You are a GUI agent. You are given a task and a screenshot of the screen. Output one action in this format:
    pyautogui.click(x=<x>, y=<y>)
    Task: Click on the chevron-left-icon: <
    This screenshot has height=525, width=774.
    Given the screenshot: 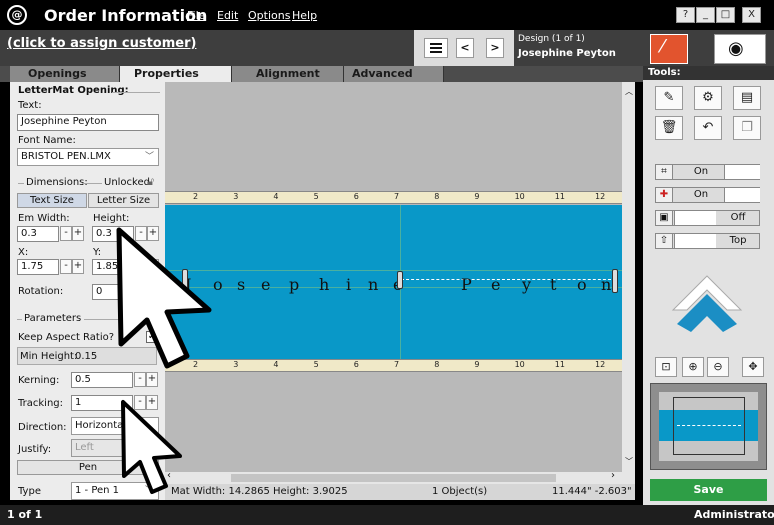 What is the action you would take?
    pyautogui.click(x=465, y=47)
    